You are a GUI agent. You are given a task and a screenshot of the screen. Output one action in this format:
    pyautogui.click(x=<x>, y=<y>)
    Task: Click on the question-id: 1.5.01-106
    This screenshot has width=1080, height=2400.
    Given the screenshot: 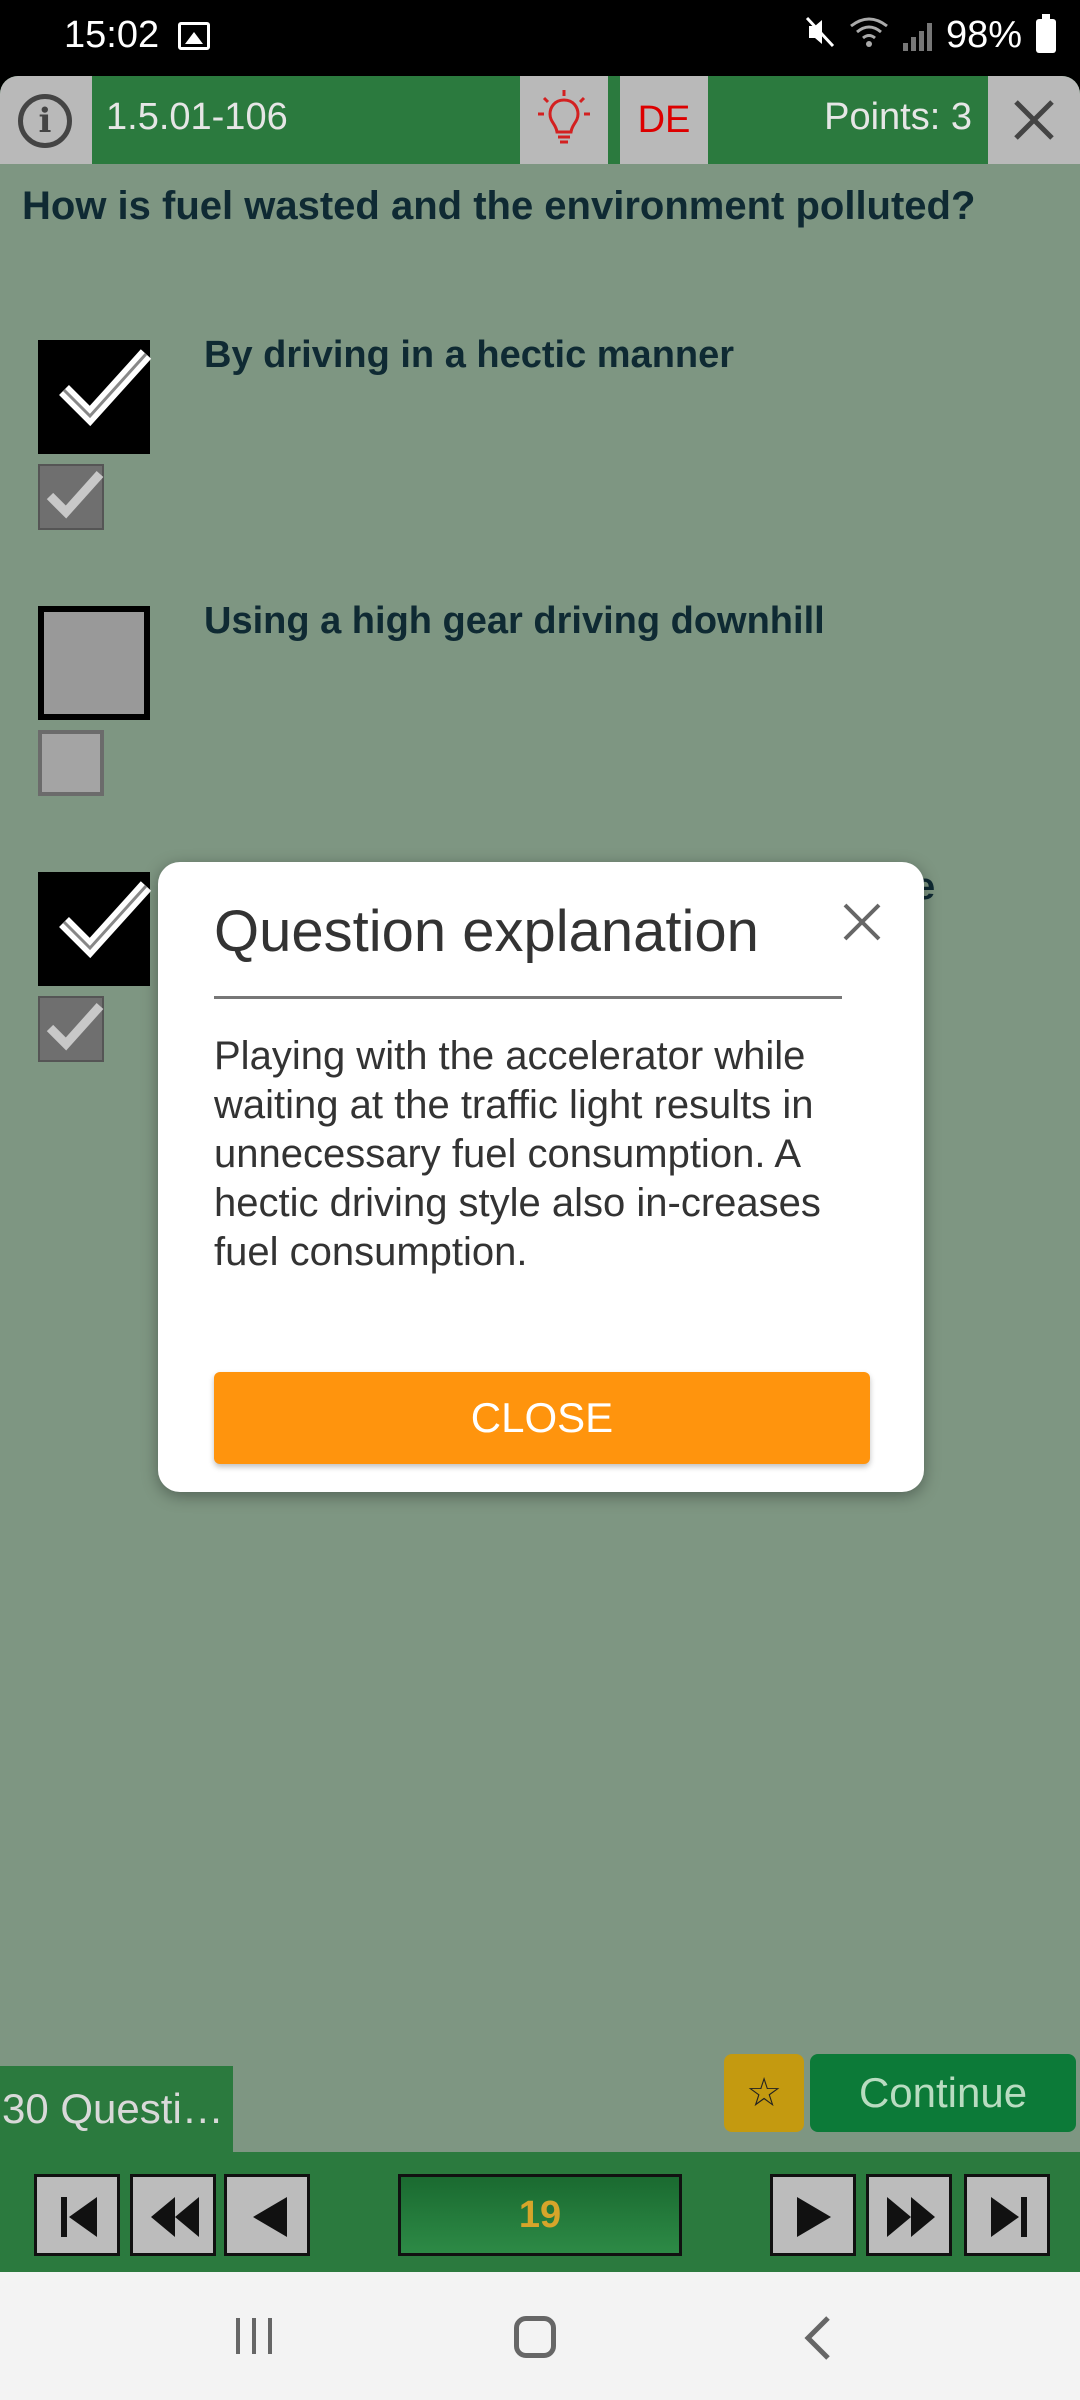 What is the action you would take?
    pyautogui.click(x=197, y=117)
    